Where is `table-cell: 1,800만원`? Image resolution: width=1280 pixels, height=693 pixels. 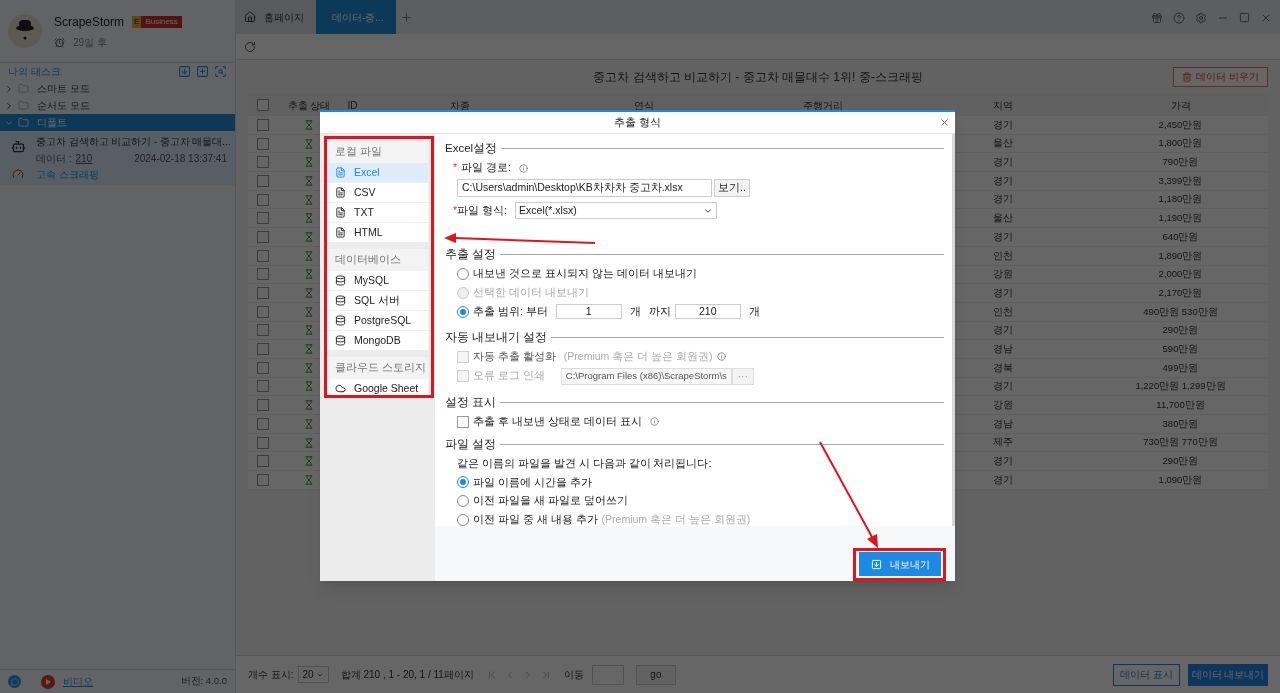 table-cell: 1,800만원 is located at coordinates (1180, 143).